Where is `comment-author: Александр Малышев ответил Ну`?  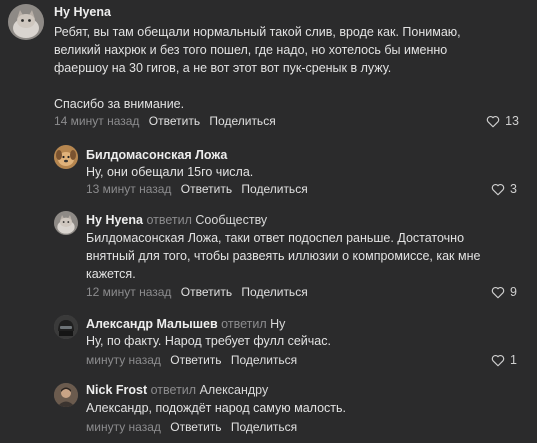 comment-author: Александр Малышев ответил Ну is located at coordinates (185, 324).